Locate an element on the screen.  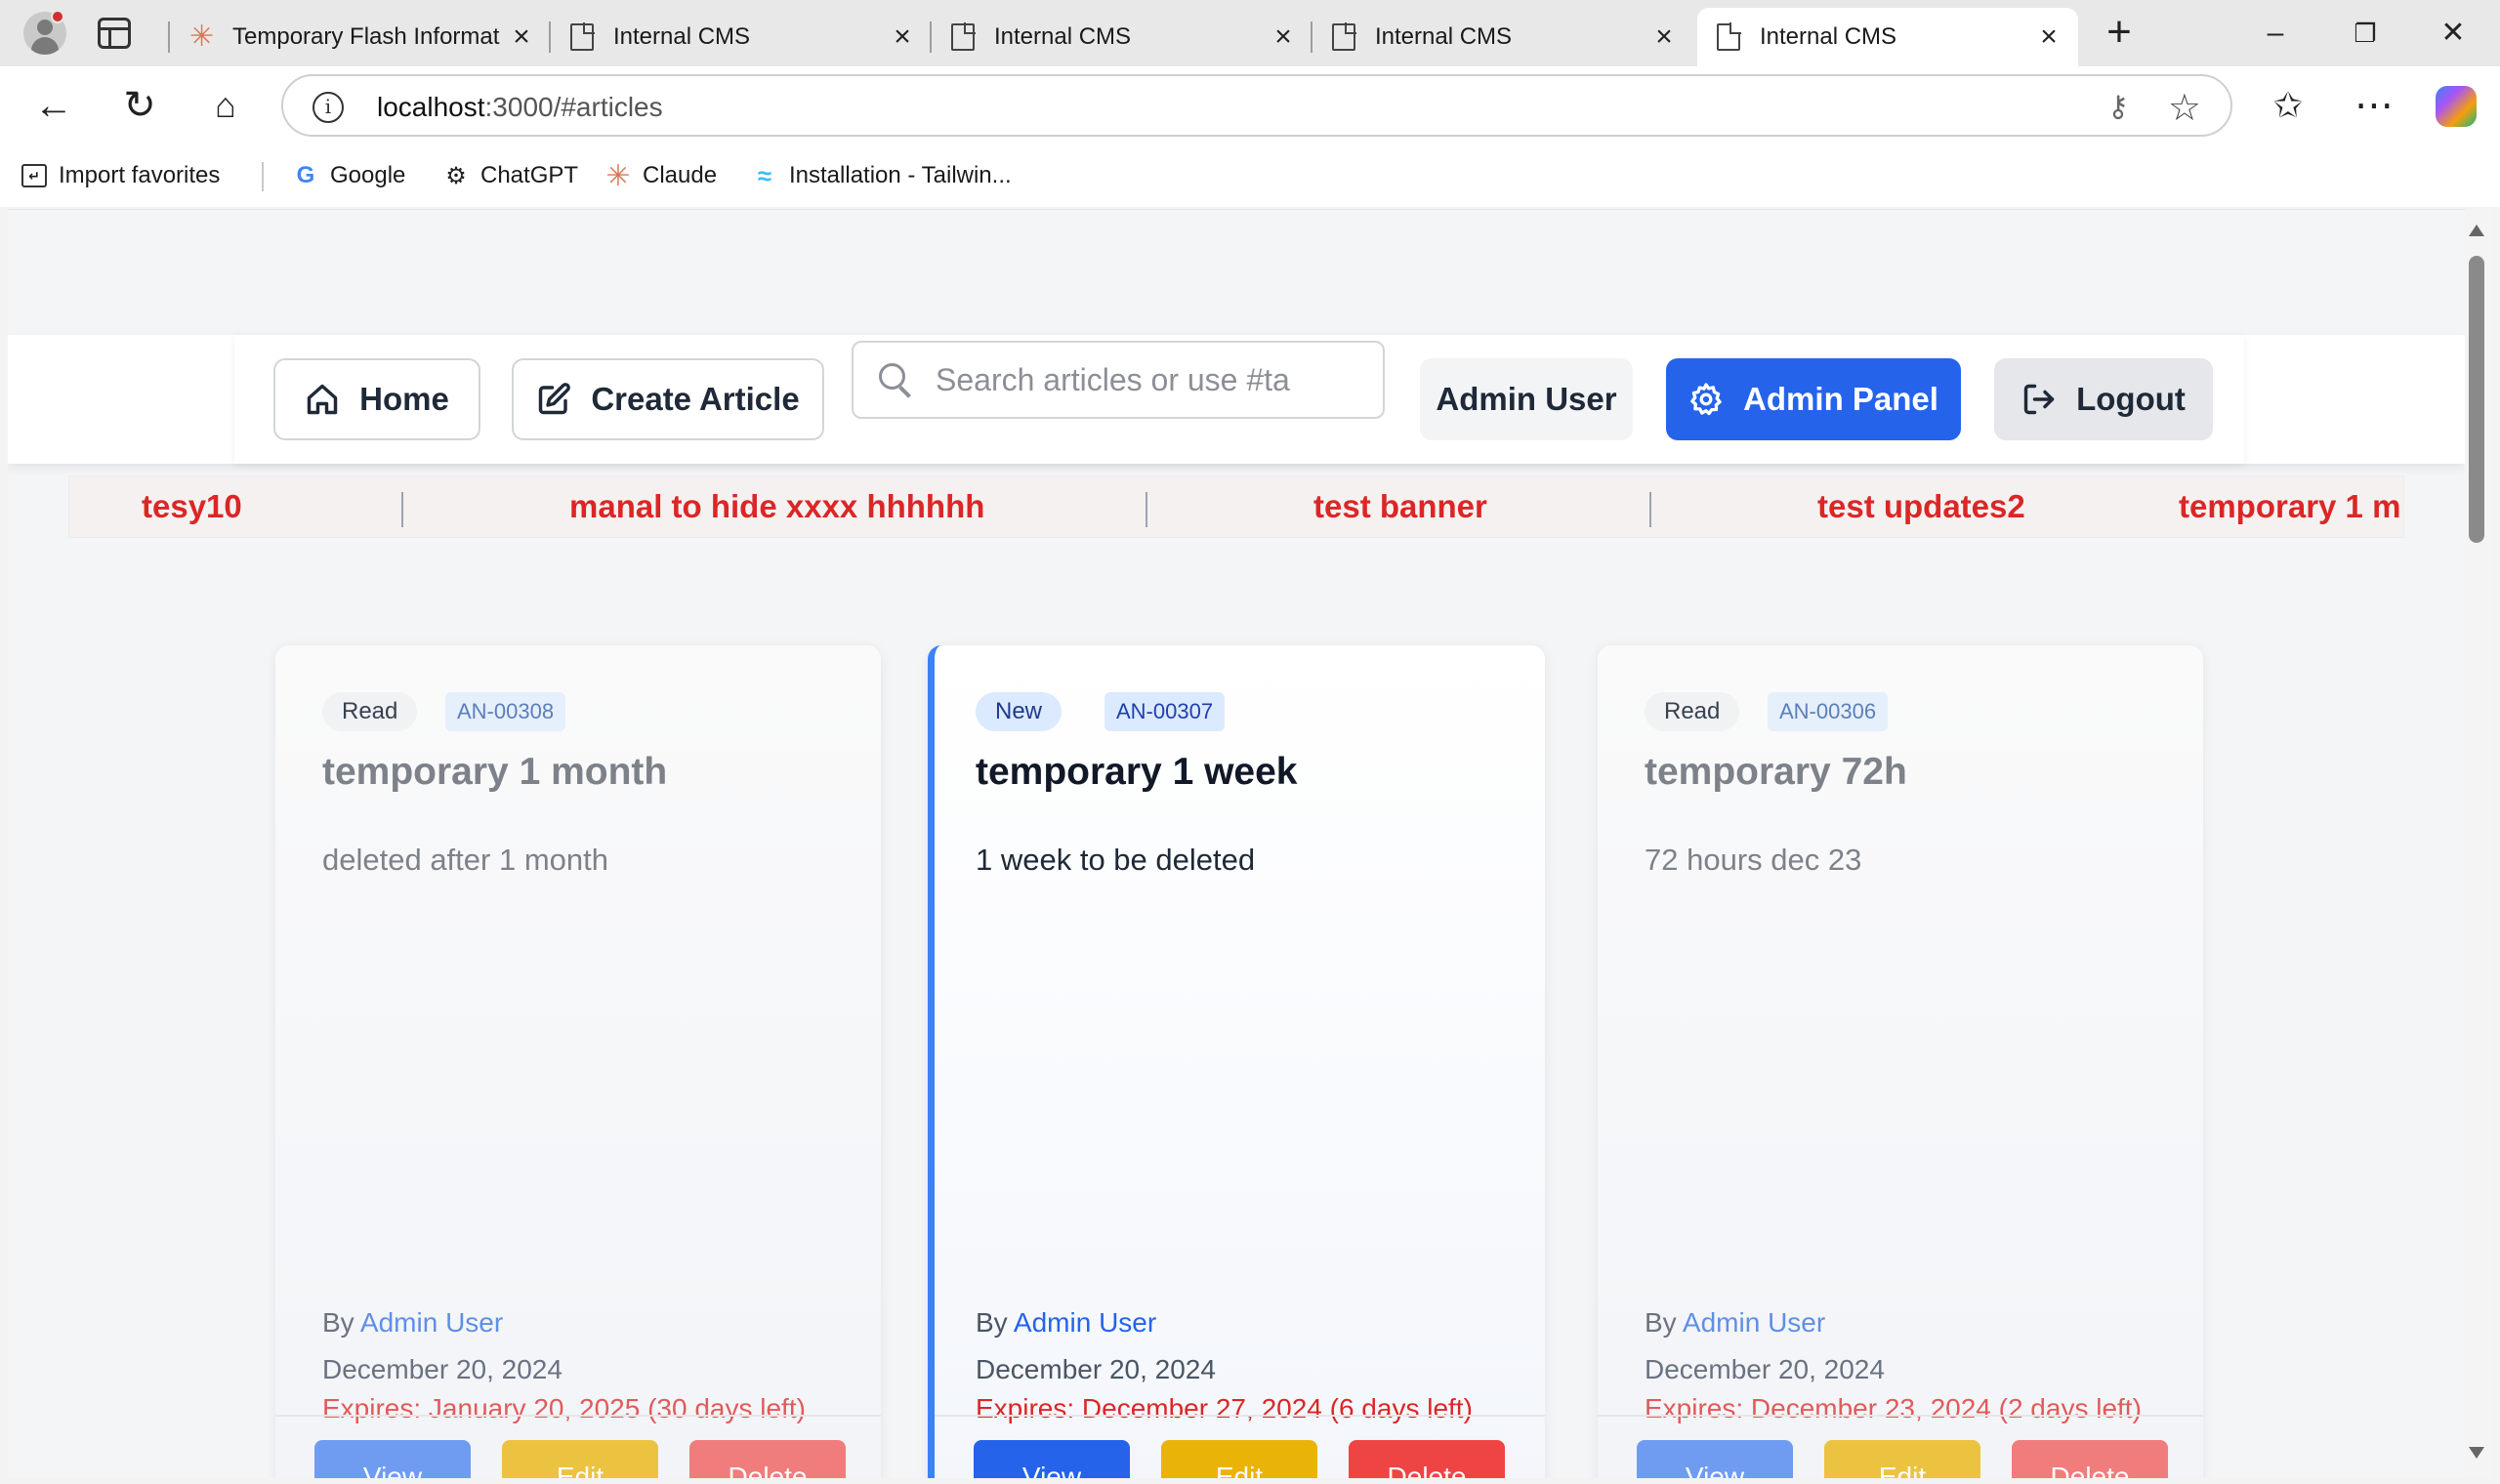
favorites-icon: ✩ is located at coordinates (2288, 107).